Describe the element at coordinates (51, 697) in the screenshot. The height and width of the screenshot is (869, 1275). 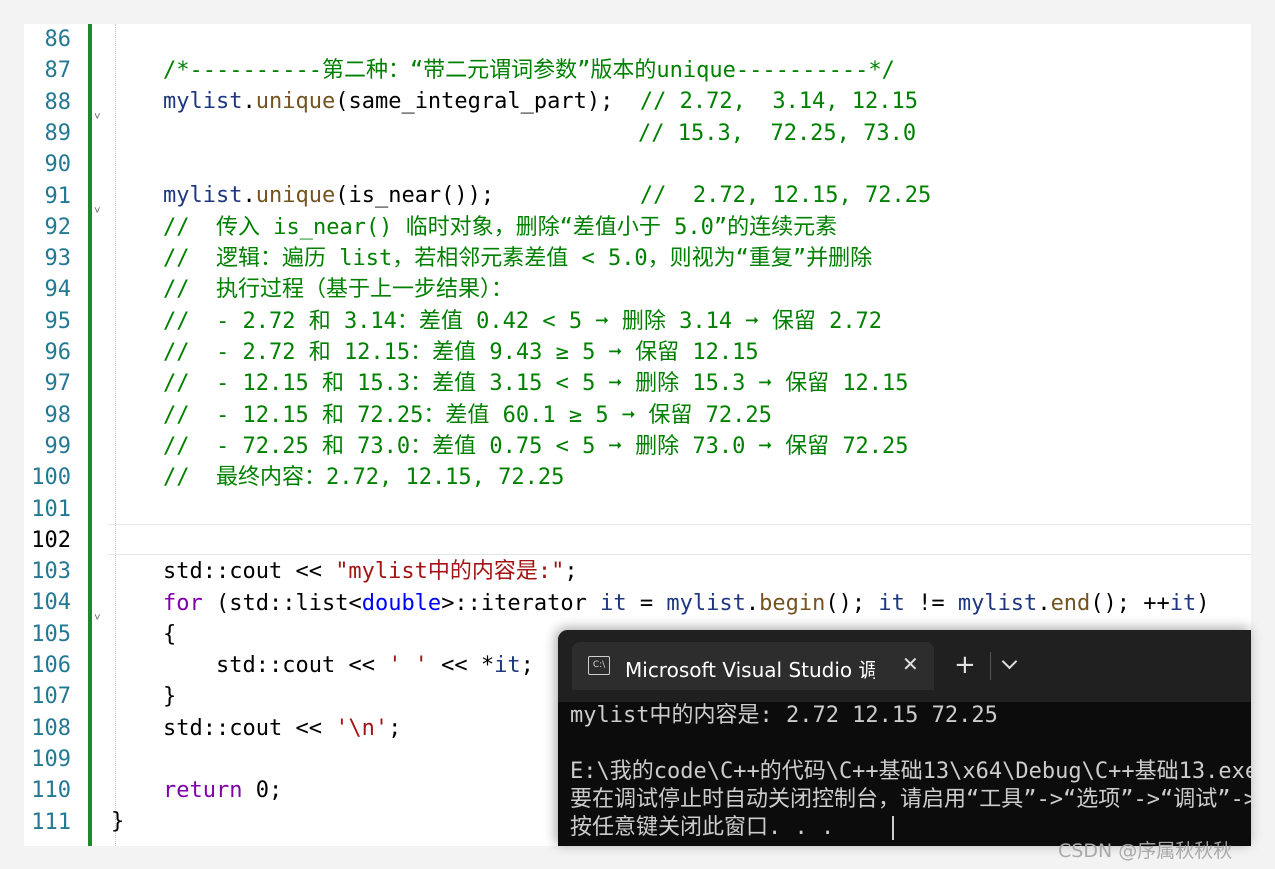
I see `line-number: 107` at that location.